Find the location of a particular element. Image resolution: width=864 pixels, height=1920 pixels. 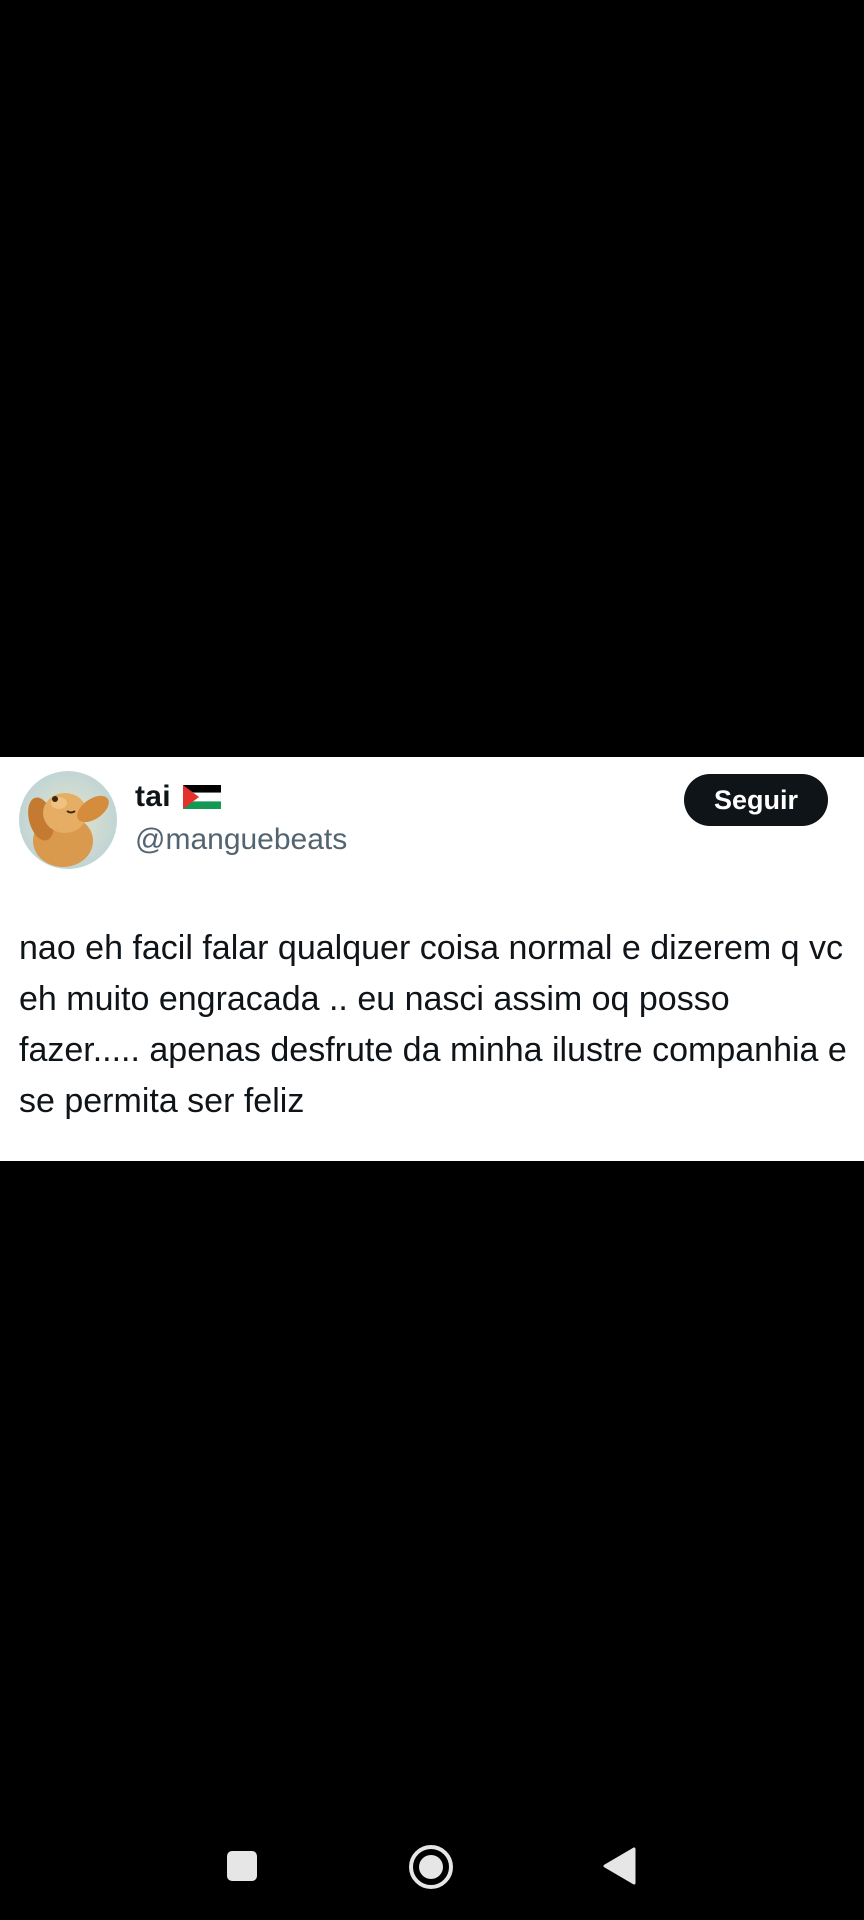

home-button is located at coordinates (431, 1867).